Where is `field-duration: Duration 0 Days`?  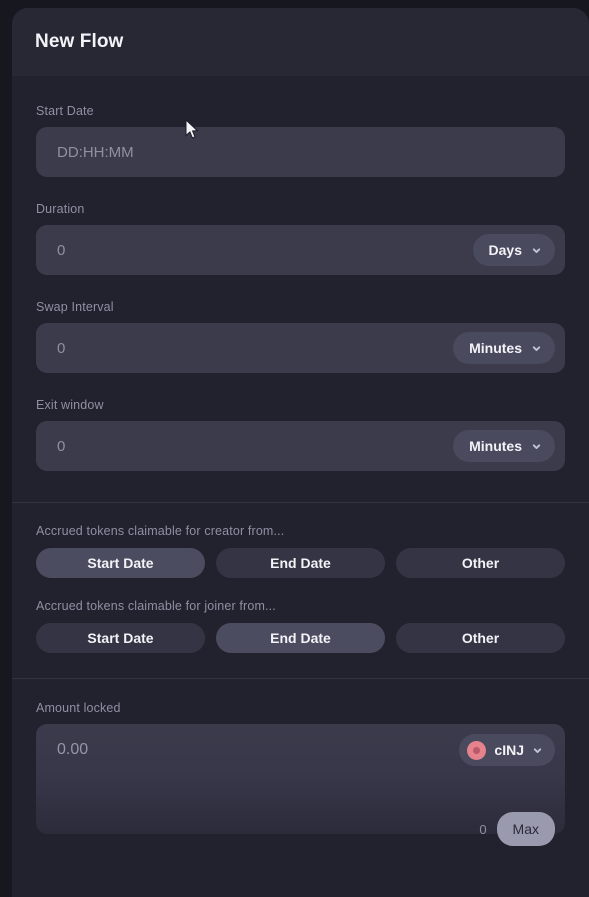
field-duration: Duration 0 Days is located at coordinates (300, 226).